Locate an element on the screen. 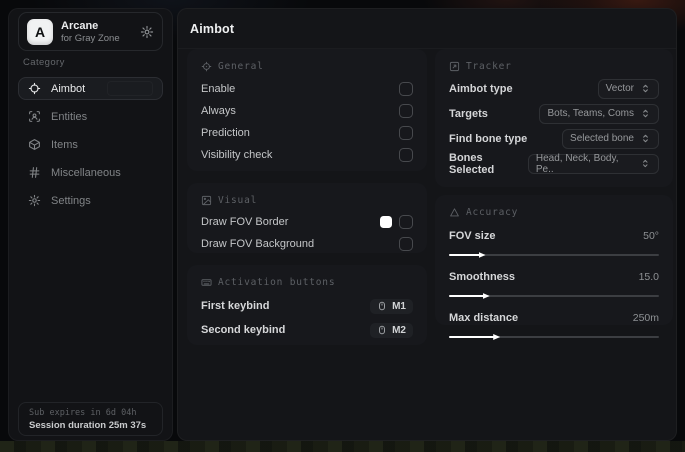 The image size is (685, 452). setting-row: Always is located at coordinates (307, 111).